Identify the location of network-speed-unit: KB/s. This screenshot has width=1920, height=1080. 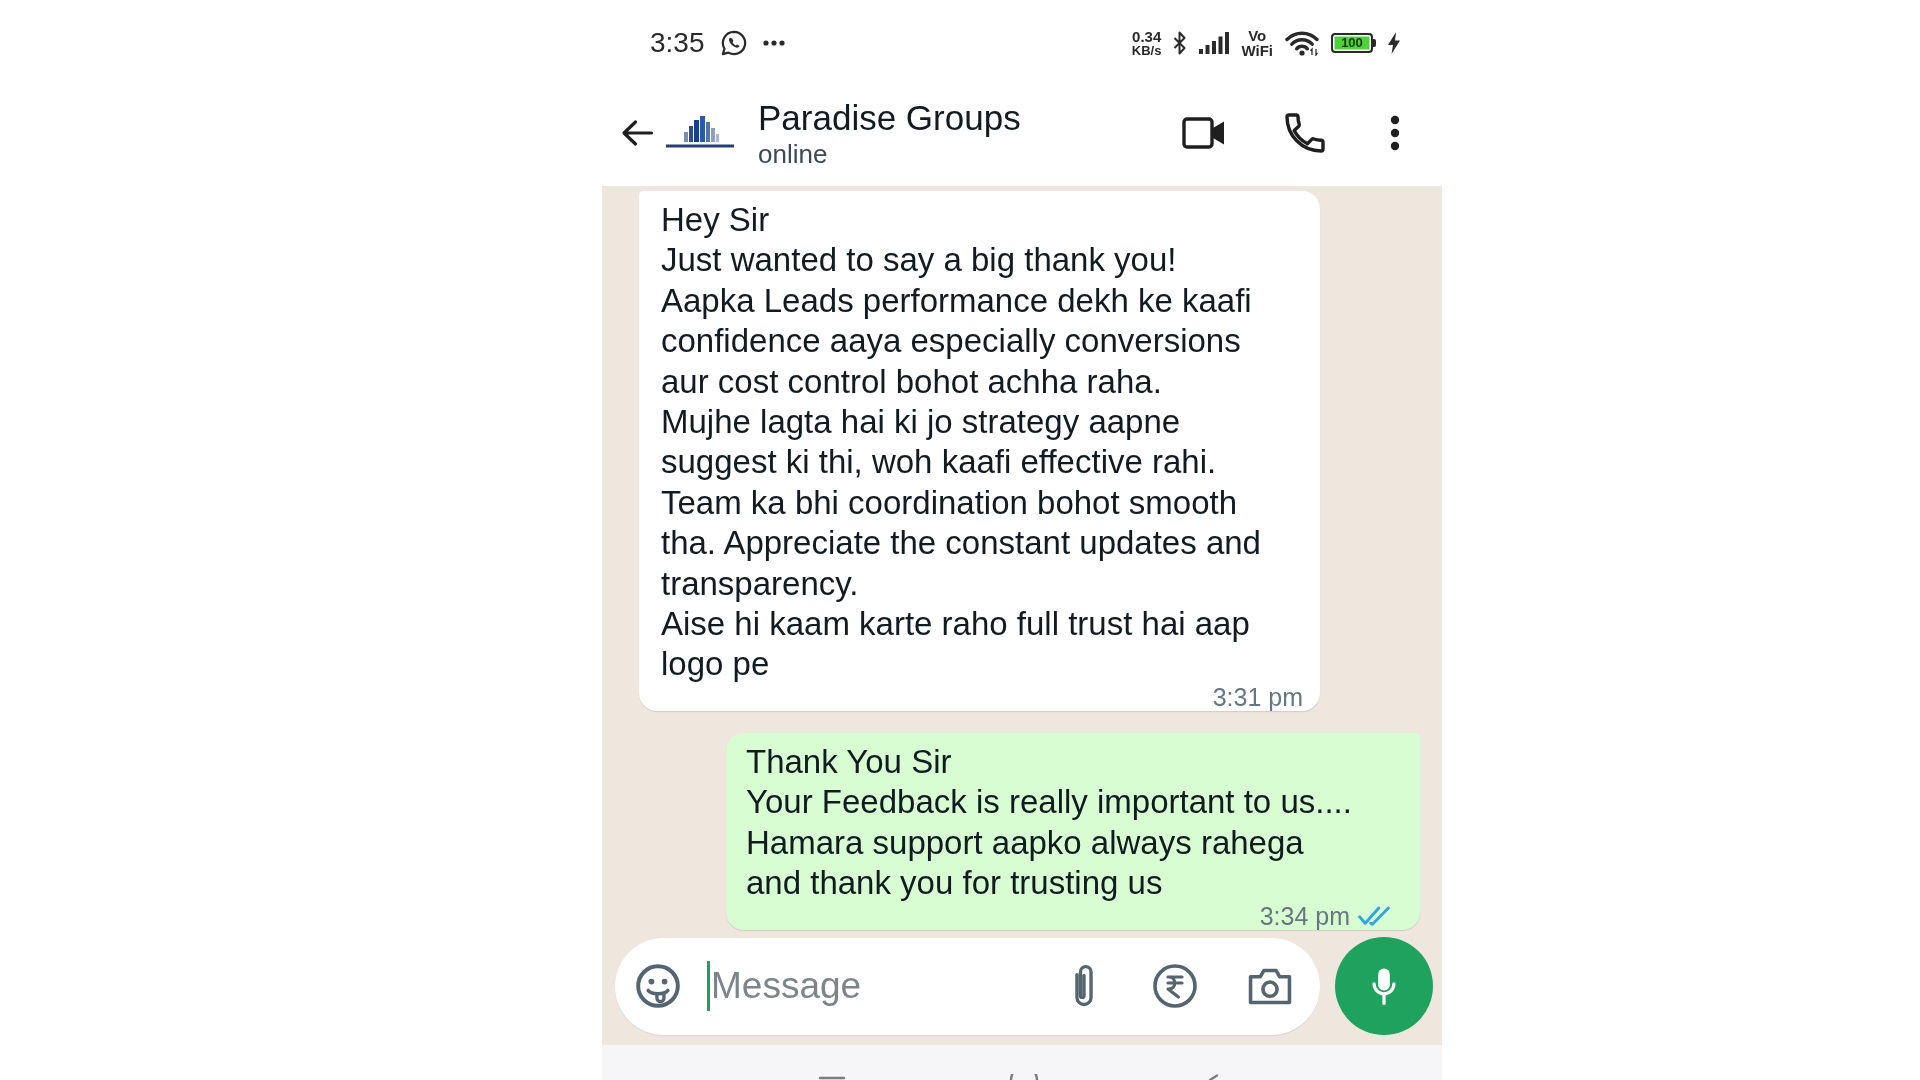
(1146, 50).